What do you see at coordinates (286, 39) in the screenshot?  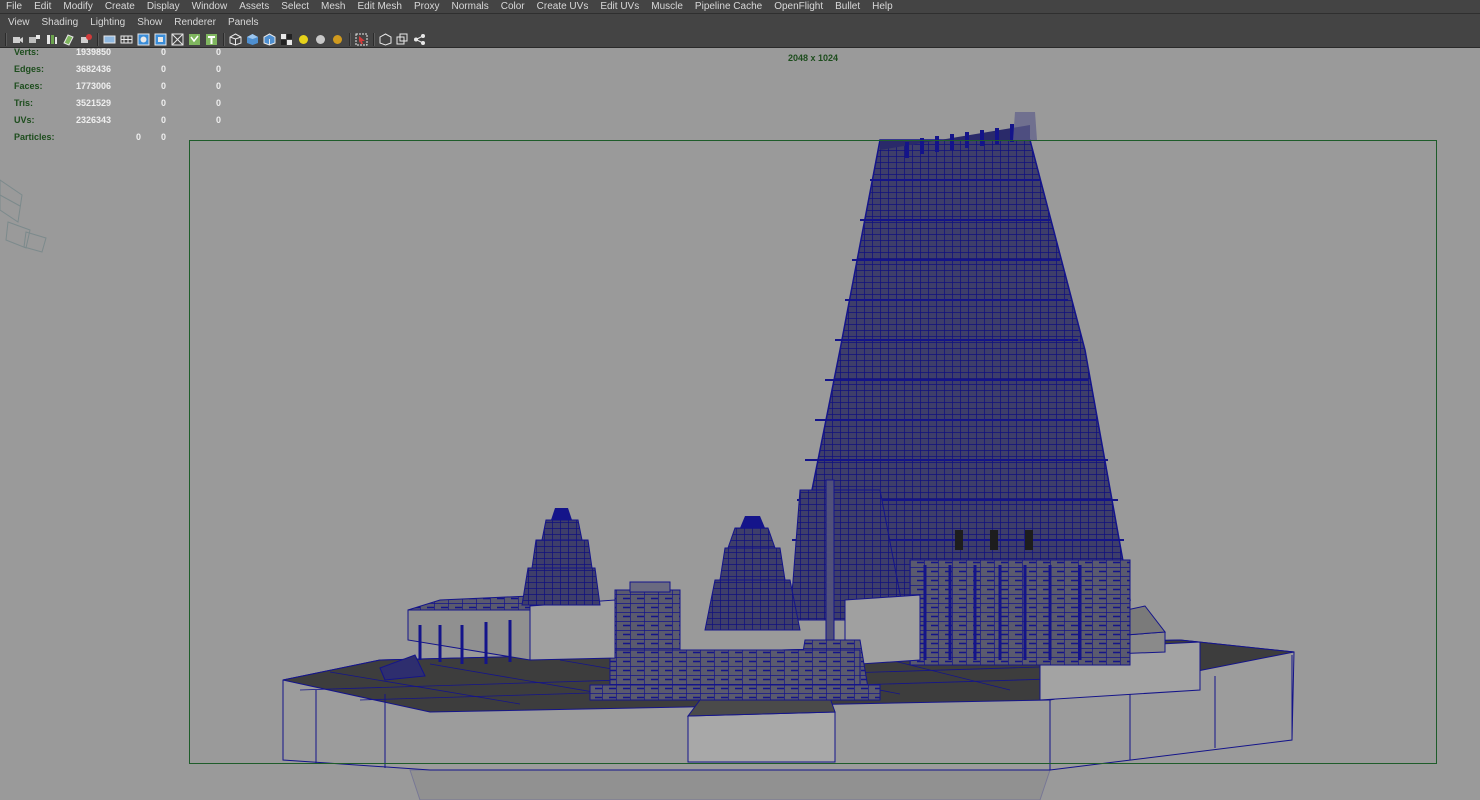 I see `textured-icon` at bounding box center [286, 39].